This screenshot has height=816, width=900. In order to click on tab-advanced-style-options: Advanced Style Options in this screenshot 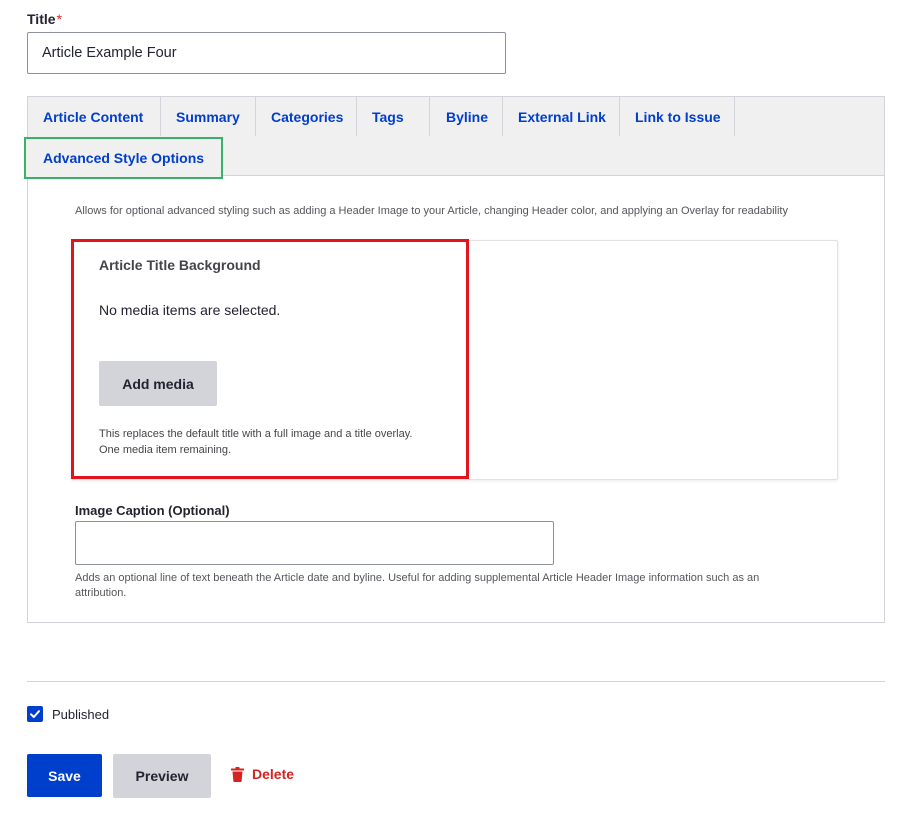, I will do `click(123, 158)`.